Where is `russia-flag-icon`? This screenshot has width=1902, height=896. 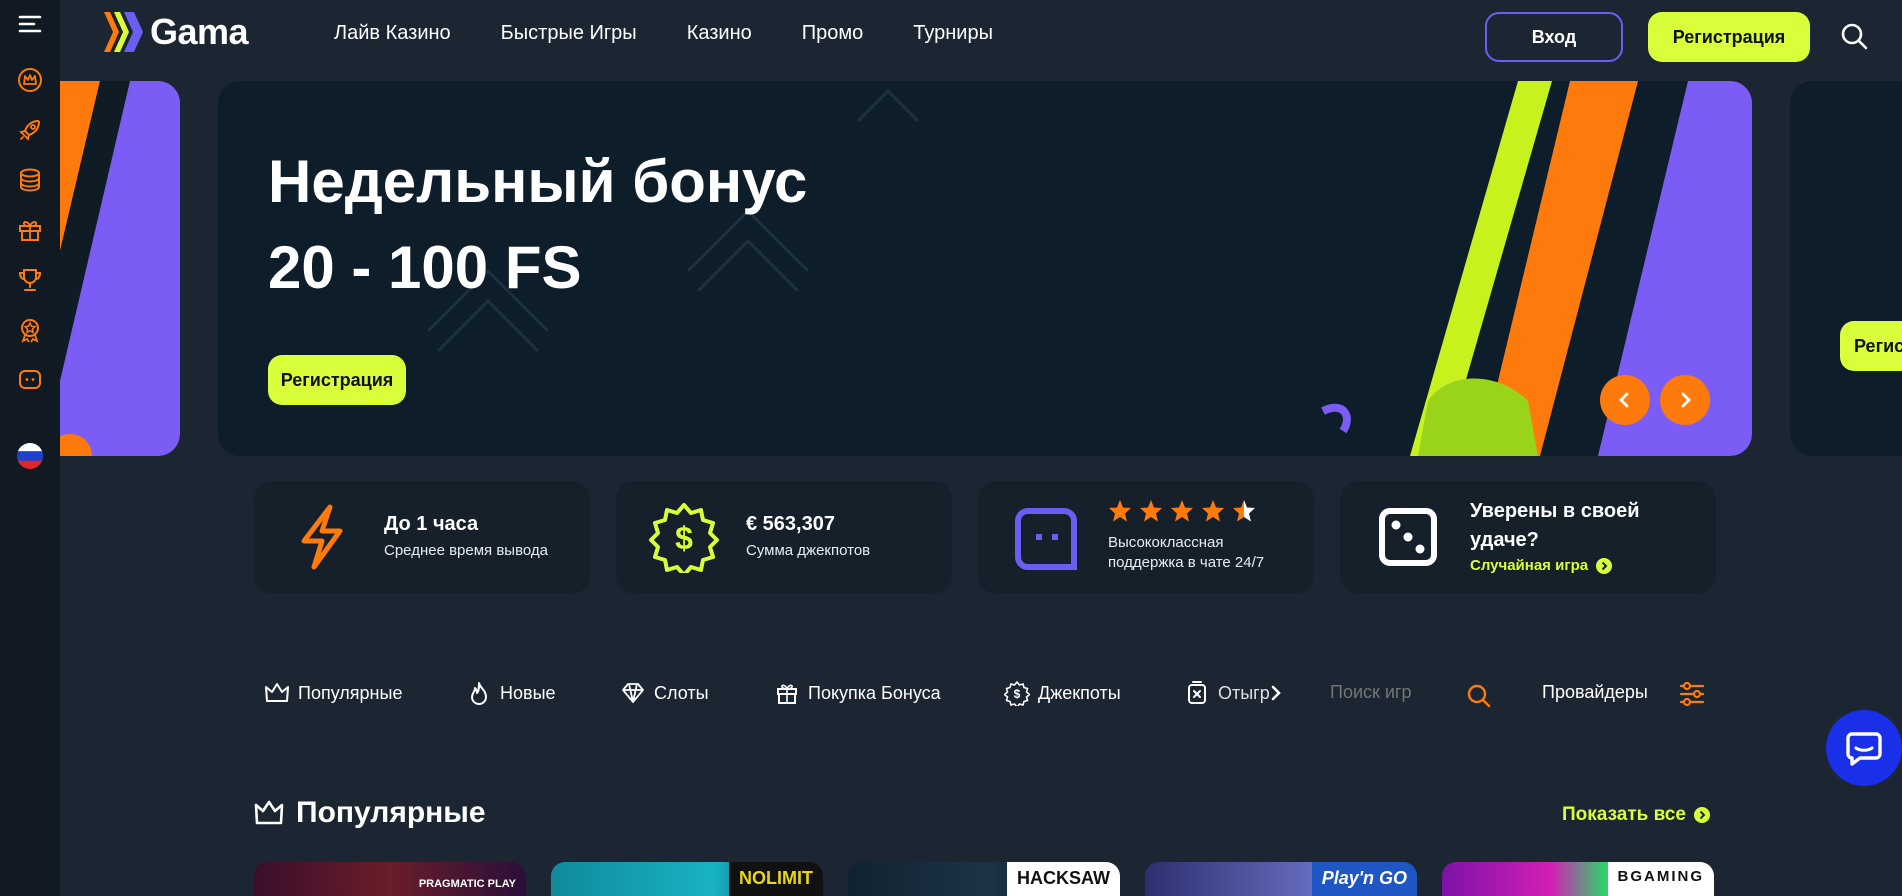 russia-flag-icon is located at coordinates (30, 456).